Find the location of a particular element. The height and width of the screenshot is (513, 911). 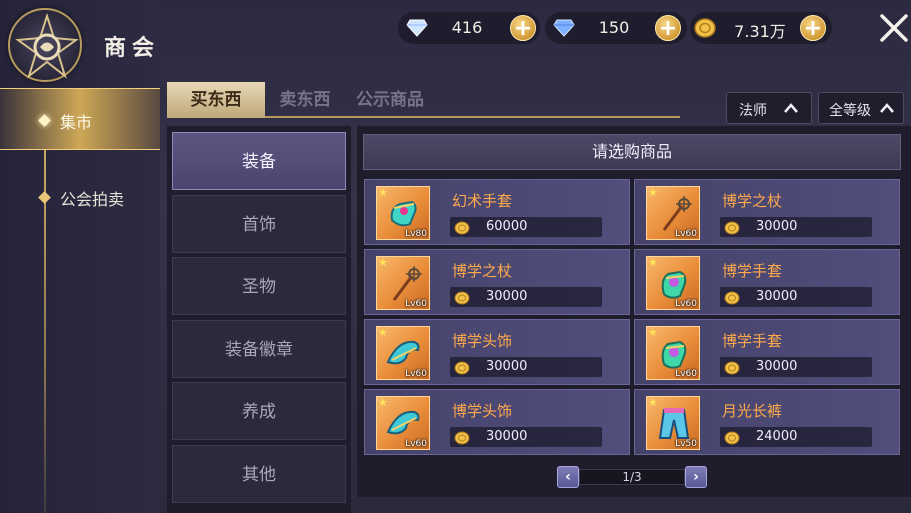

sidebar-item-market: 集市 is located at coordinates (80, 119).